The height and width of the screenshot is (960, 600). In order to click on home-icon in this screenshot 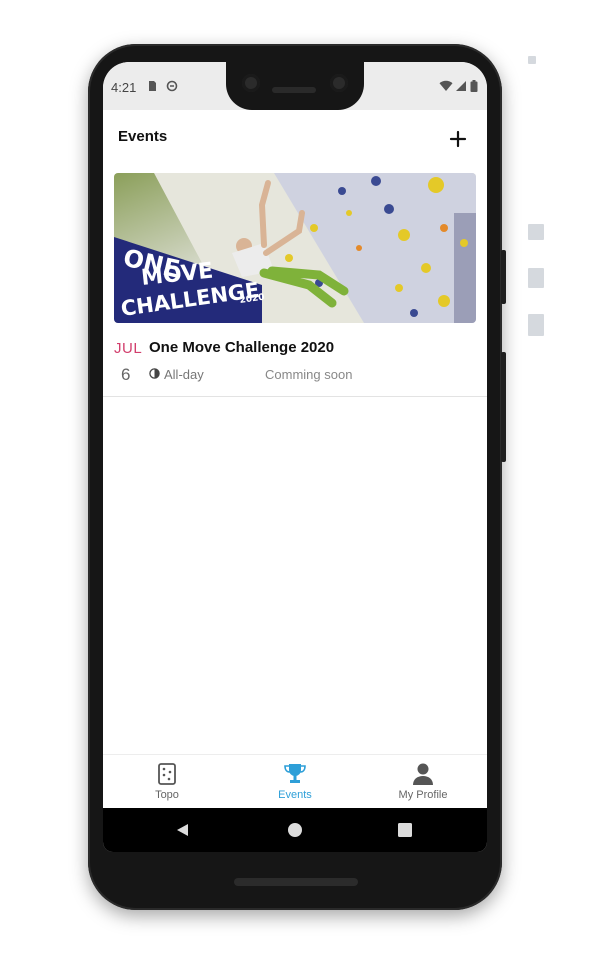, I will do `click(295, 830)`.